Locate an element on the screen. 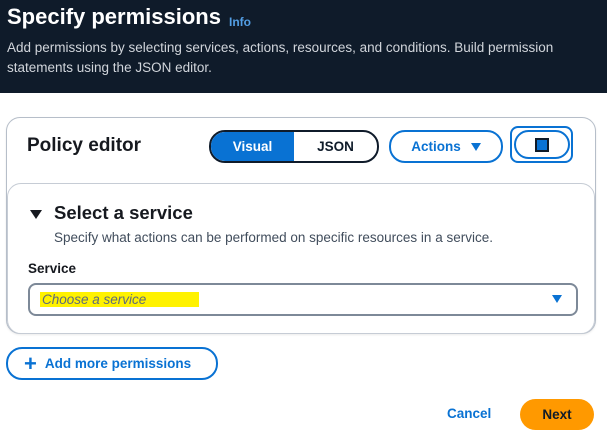 The image size is (607, 441). stop-square-icon is located at coordinates (541, 144).